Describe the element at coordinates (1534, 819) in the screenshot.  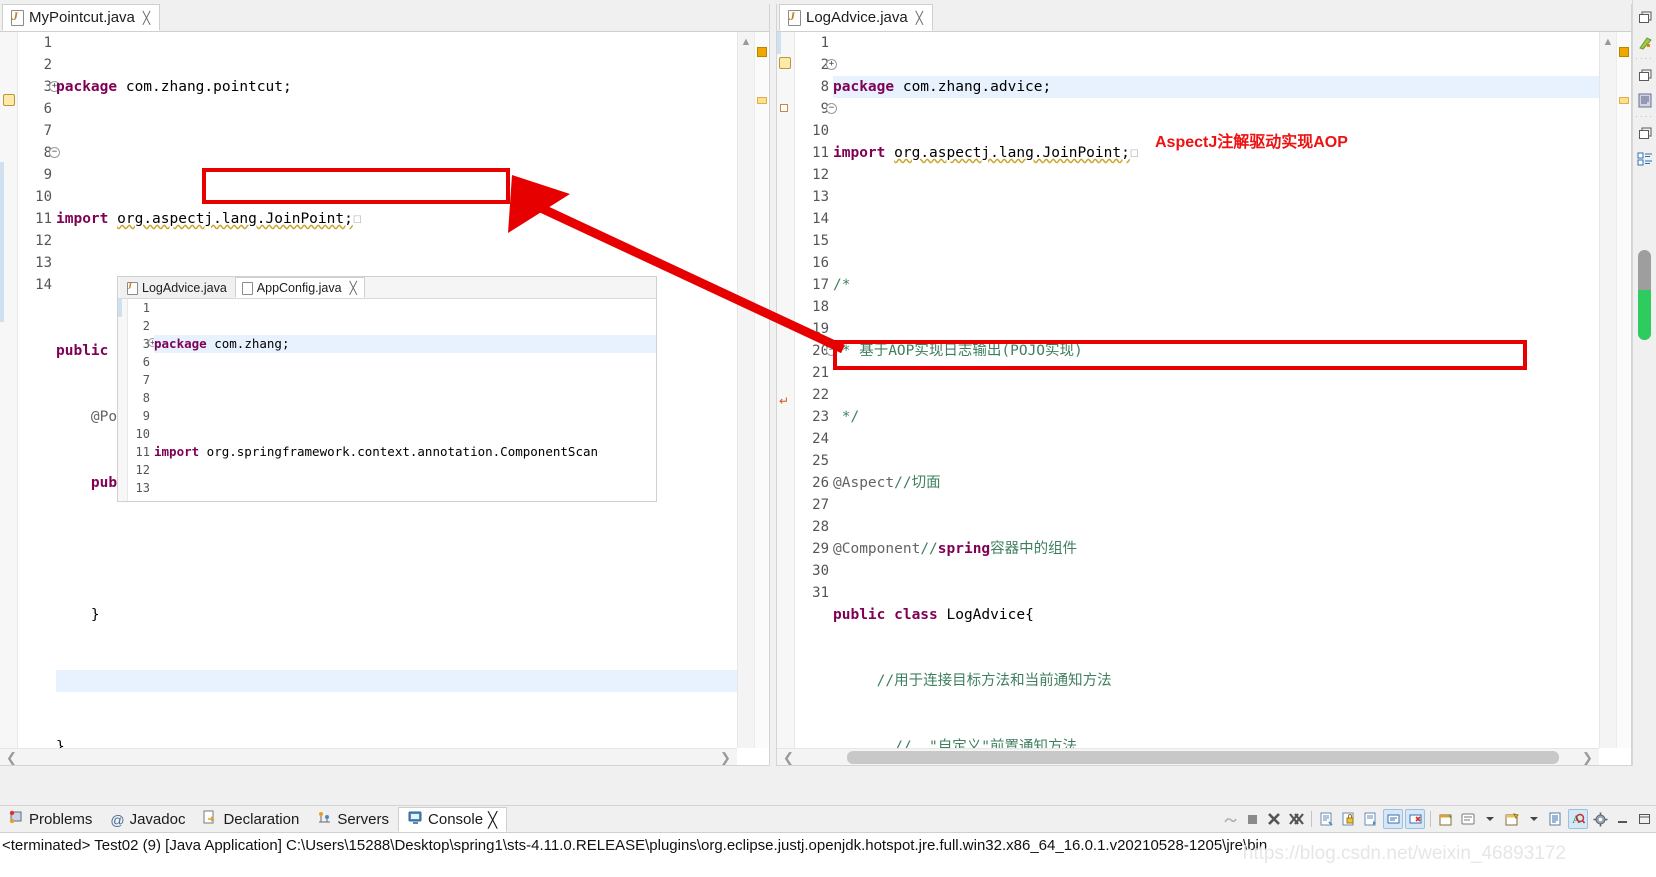
I see `open-console-dropdown-icon` at that location.